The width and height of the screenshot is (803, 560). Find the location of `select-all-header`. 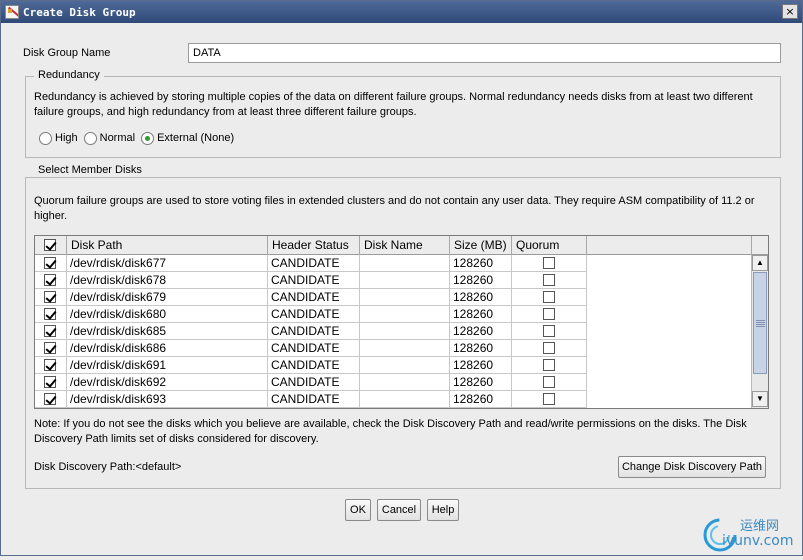

select-all-header is located at coordinates (51, 245).